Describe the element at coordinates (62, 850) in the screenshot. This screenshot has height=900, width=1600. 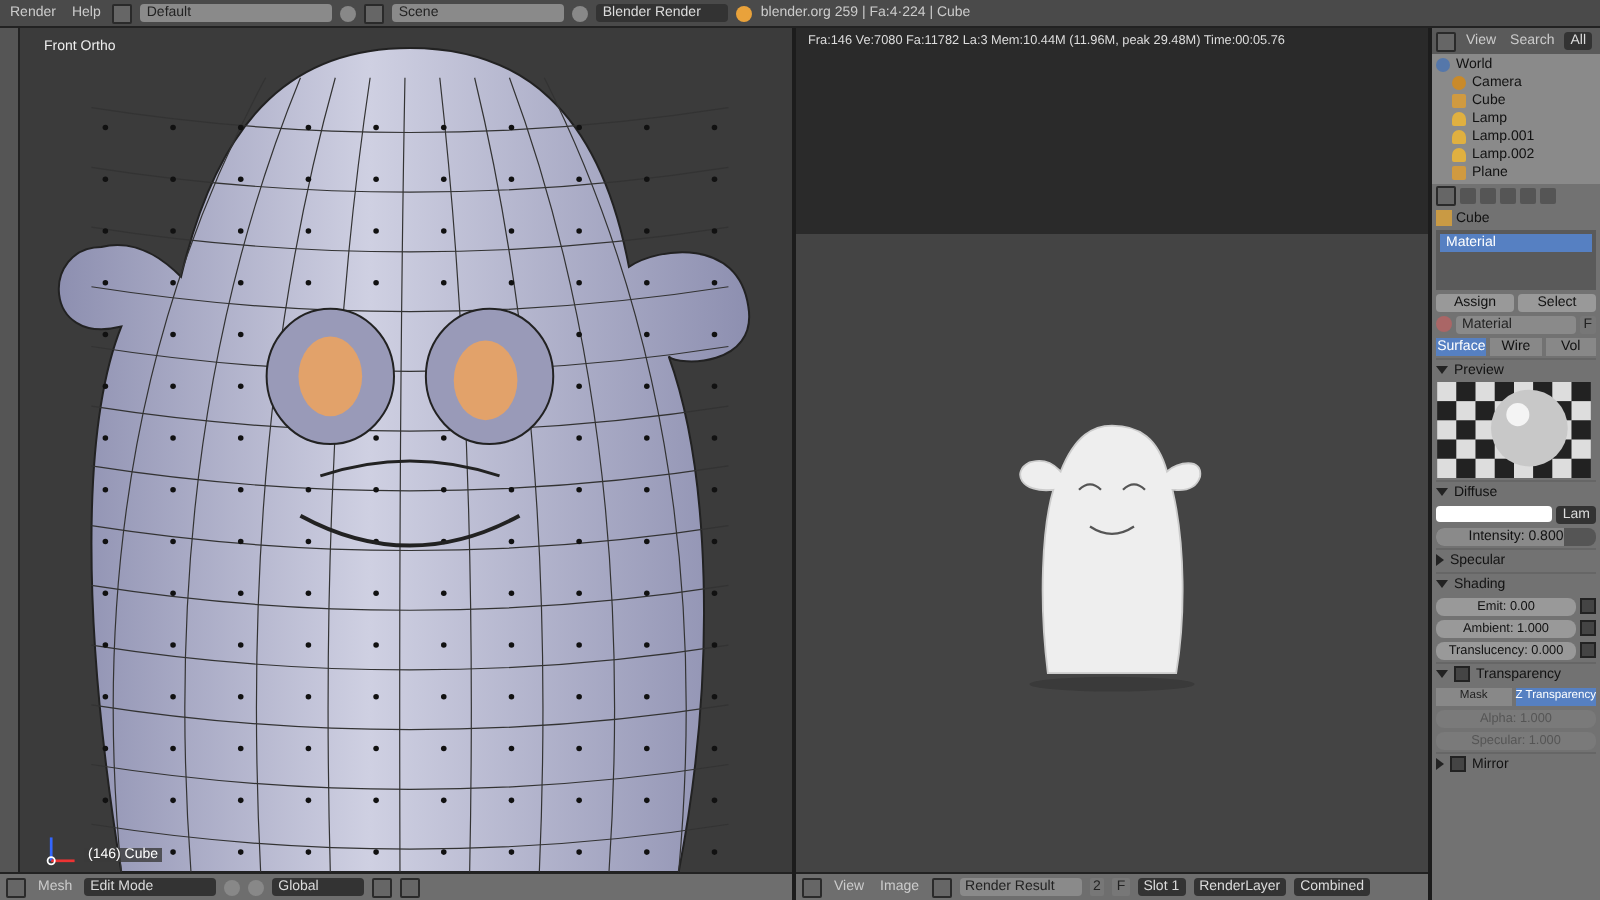
I see `transform-gizmo-icon` at that location.